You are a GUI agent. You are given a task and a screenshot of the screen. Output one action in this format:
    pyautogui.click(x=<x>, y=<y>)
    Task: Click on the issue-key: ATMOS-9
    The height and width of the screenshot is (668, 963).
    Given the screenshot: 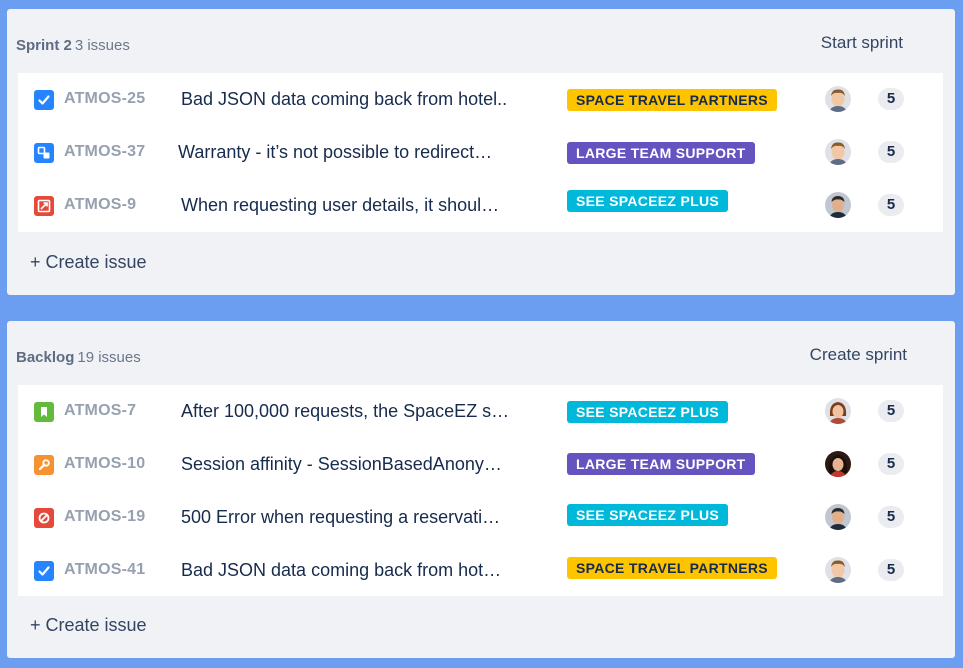 What is the action you would take?
    pyautogui.click(x=100, y=205)
    